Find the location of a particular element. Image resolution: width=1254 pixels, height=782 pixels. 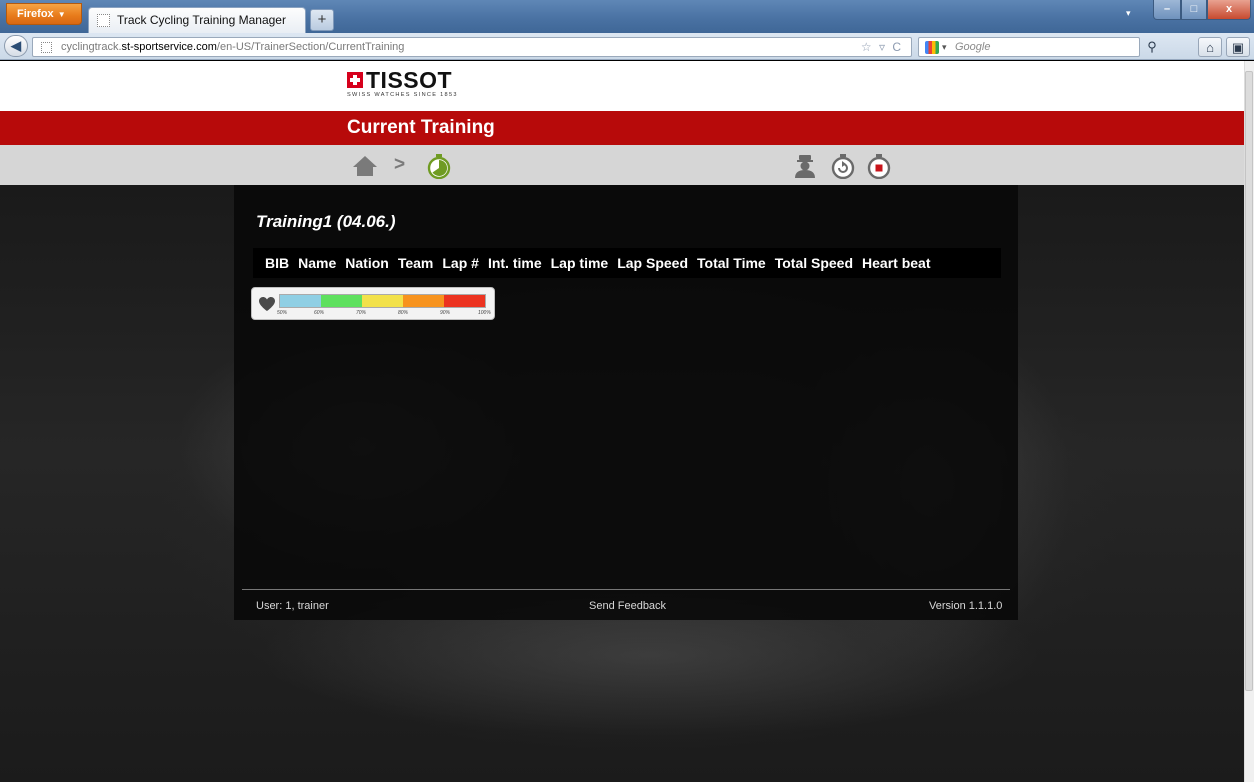

heart-rate-scale is located at coordinates (382, 301).